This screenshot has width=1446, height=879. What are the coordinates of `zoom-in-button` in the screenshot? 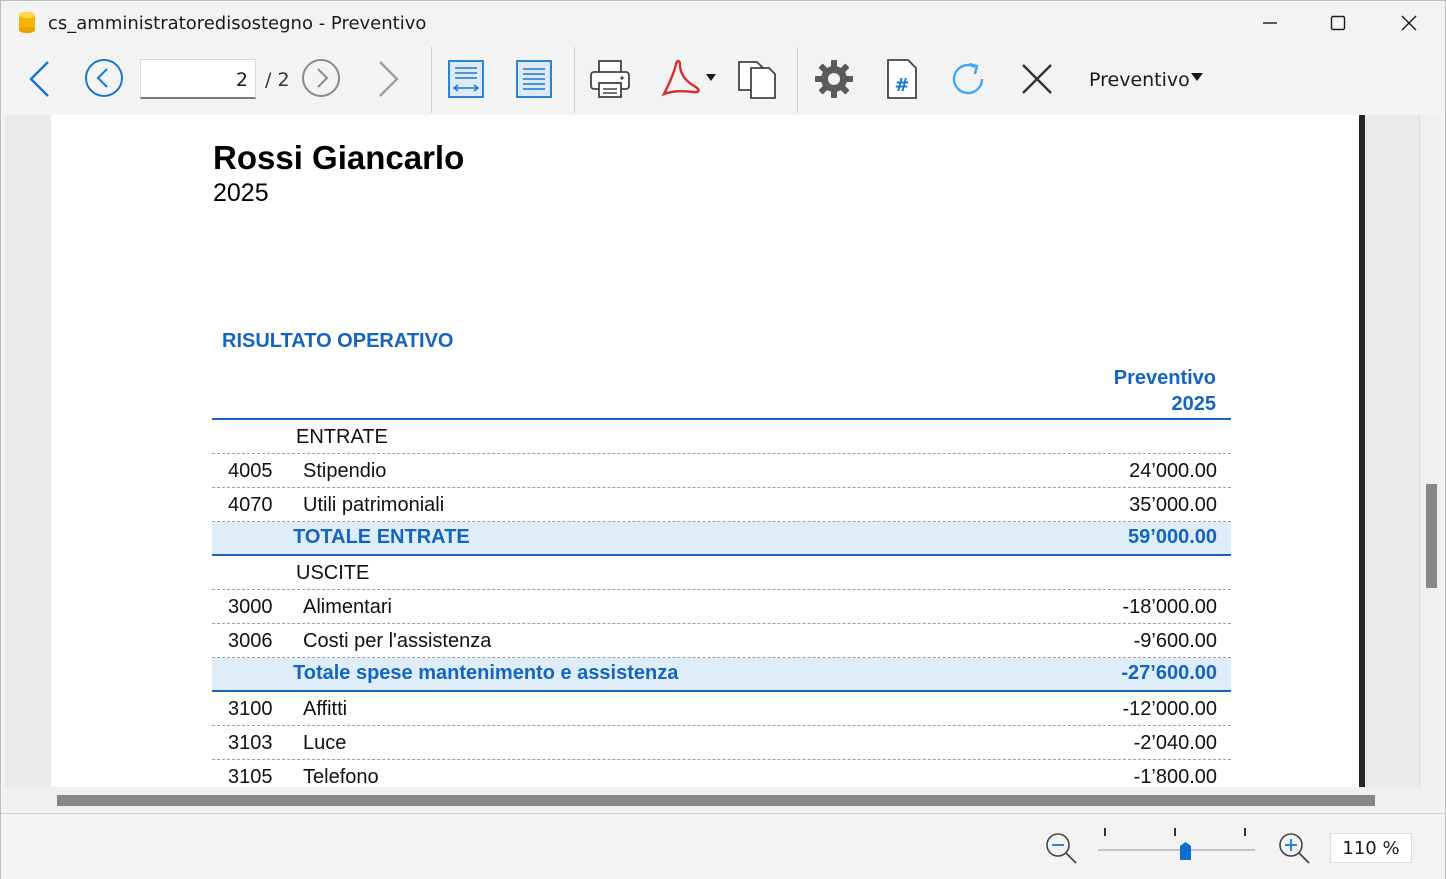 It's located at (1294, 848).